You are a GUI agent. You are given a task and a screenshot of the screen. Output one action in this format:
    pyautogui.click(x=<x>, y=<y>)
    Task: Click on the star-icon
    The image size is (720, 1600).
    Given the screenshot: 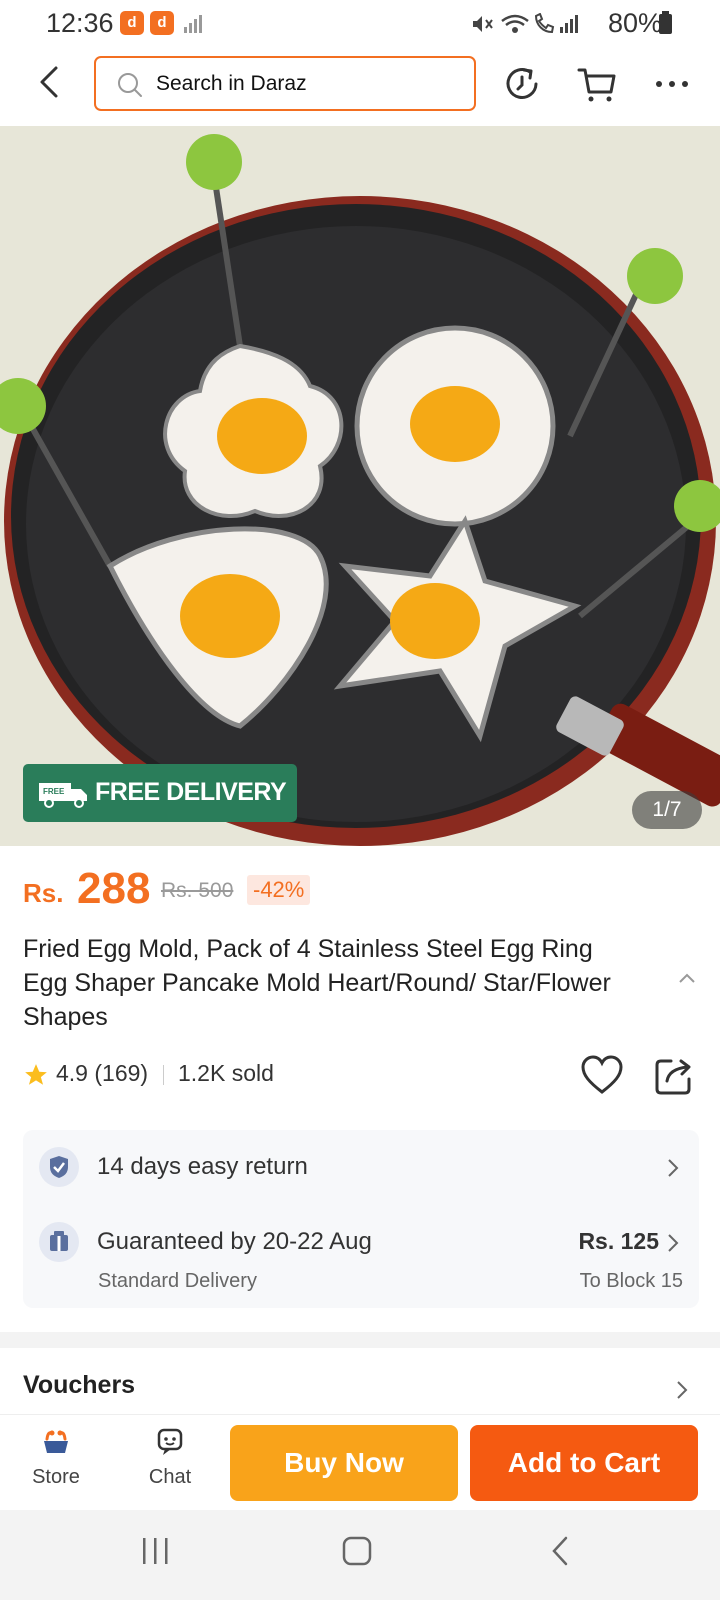 What is the action you would take?
    pyautogui.click(x=36, y=1074)
    